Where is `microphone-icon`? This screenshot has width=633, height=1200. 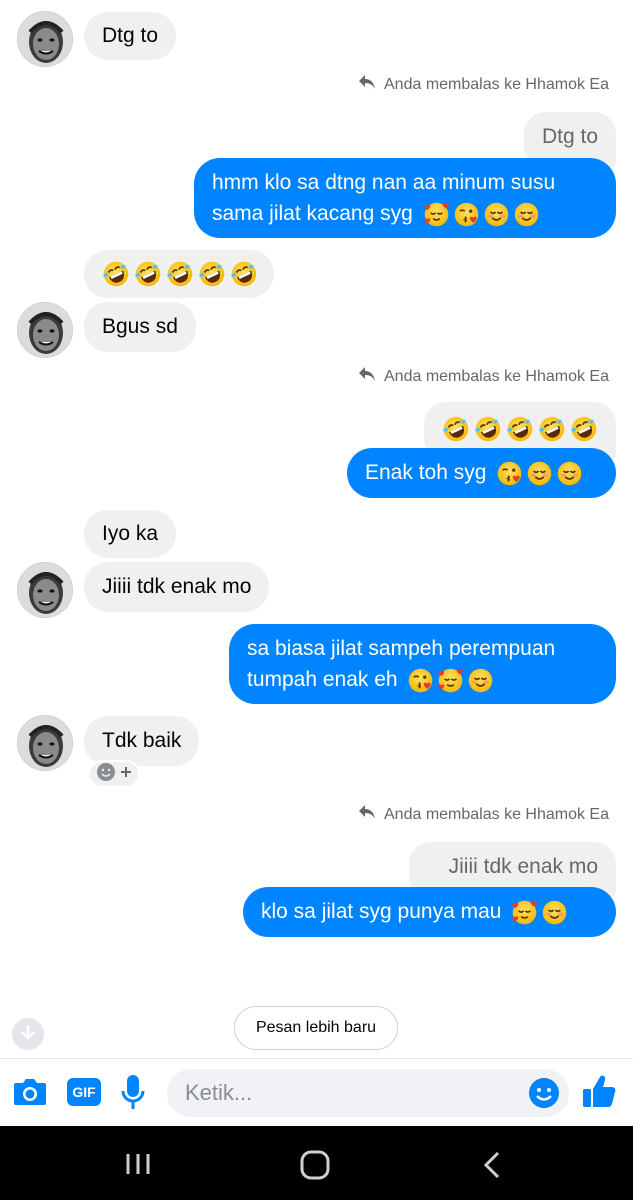 microphone-icon is located at coordinates (133, 1095).